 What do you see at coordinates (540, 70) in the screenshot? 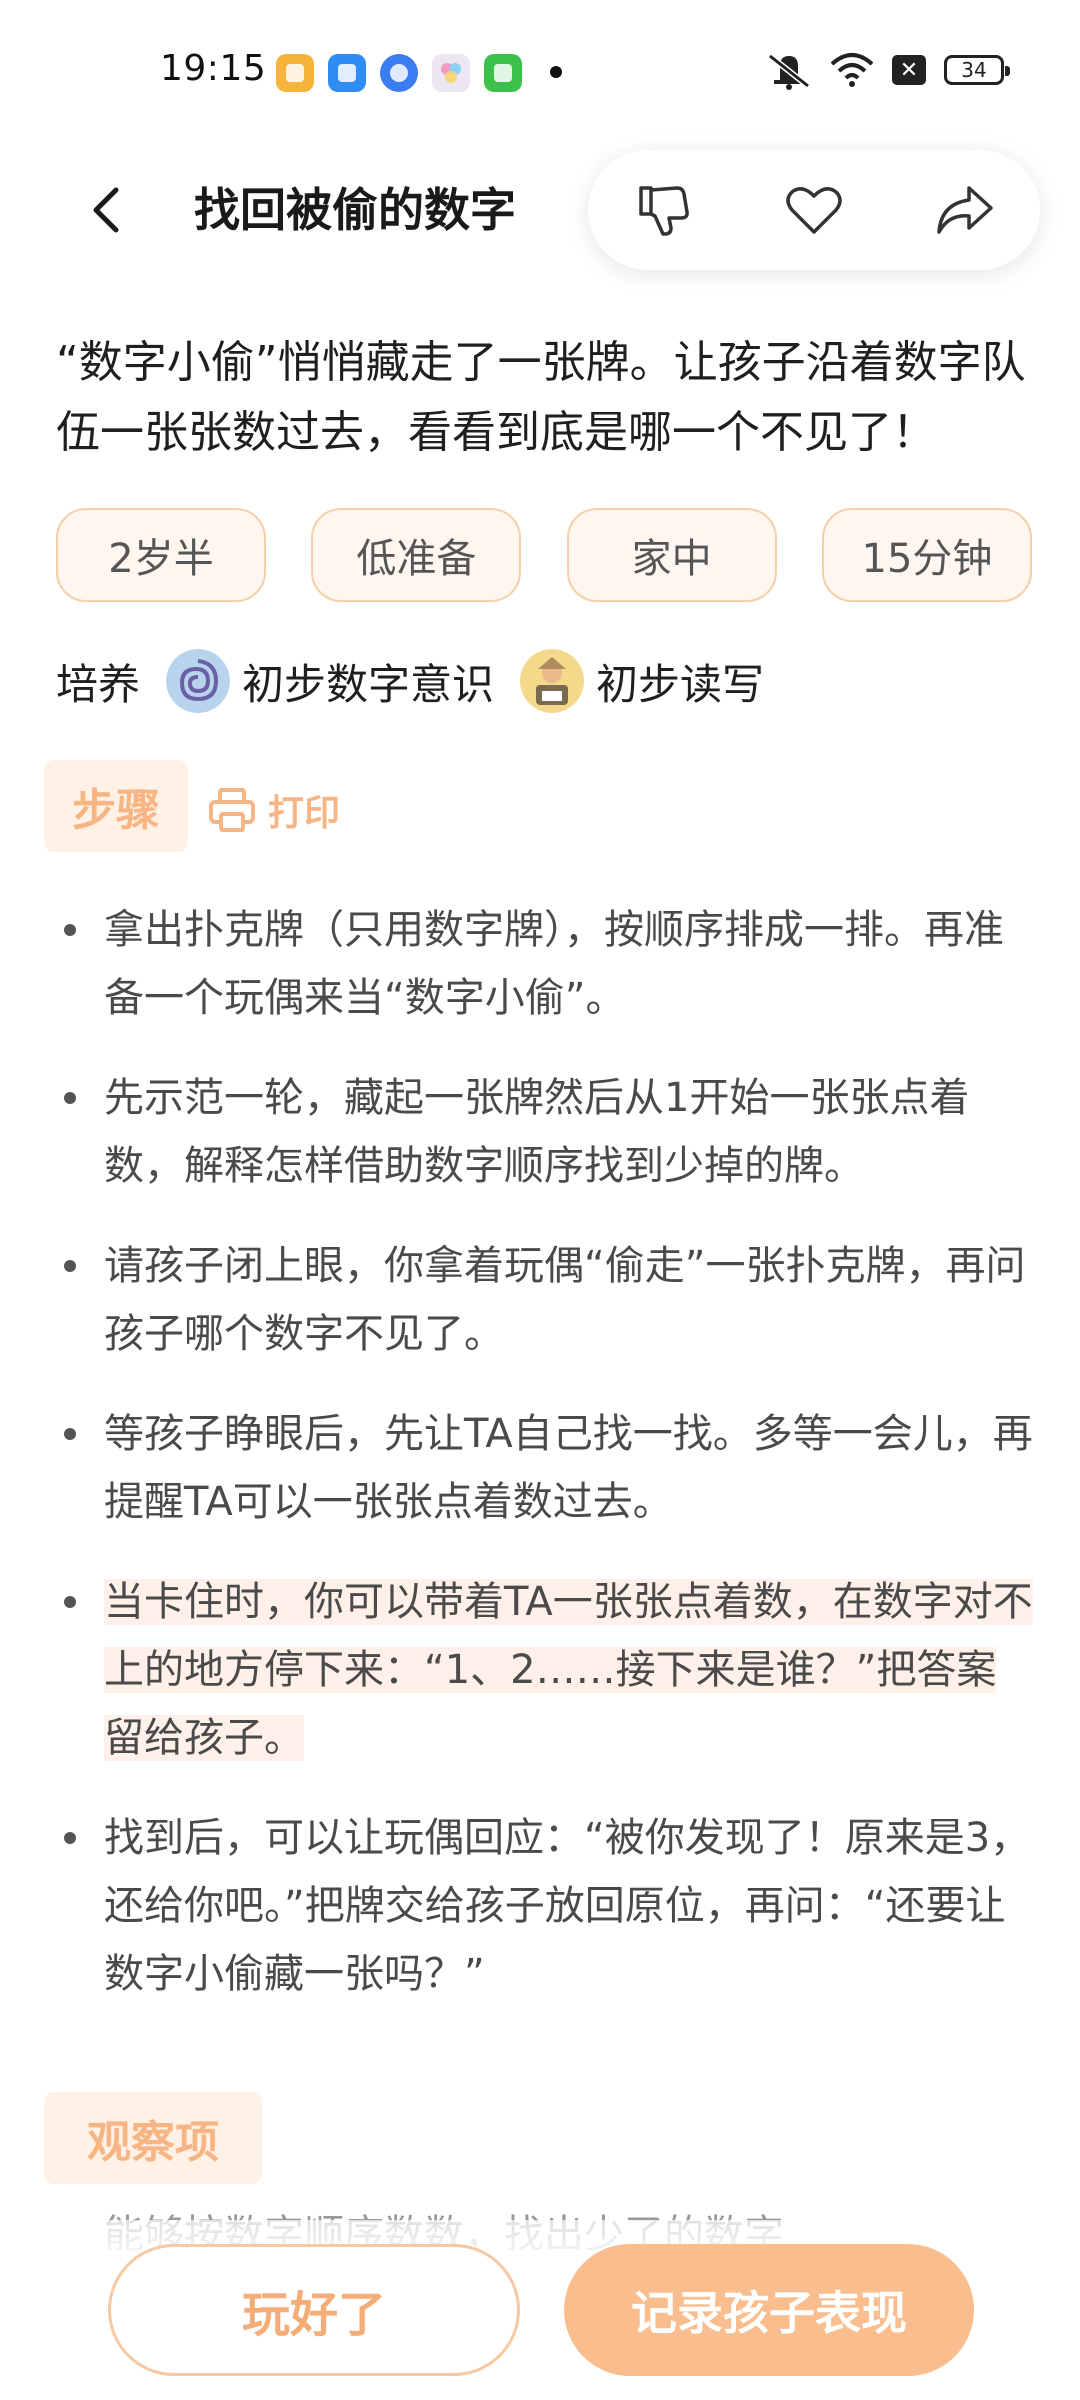
I see `status-bar: 19:15 ✕ 34` at bounding box center [540, 70].